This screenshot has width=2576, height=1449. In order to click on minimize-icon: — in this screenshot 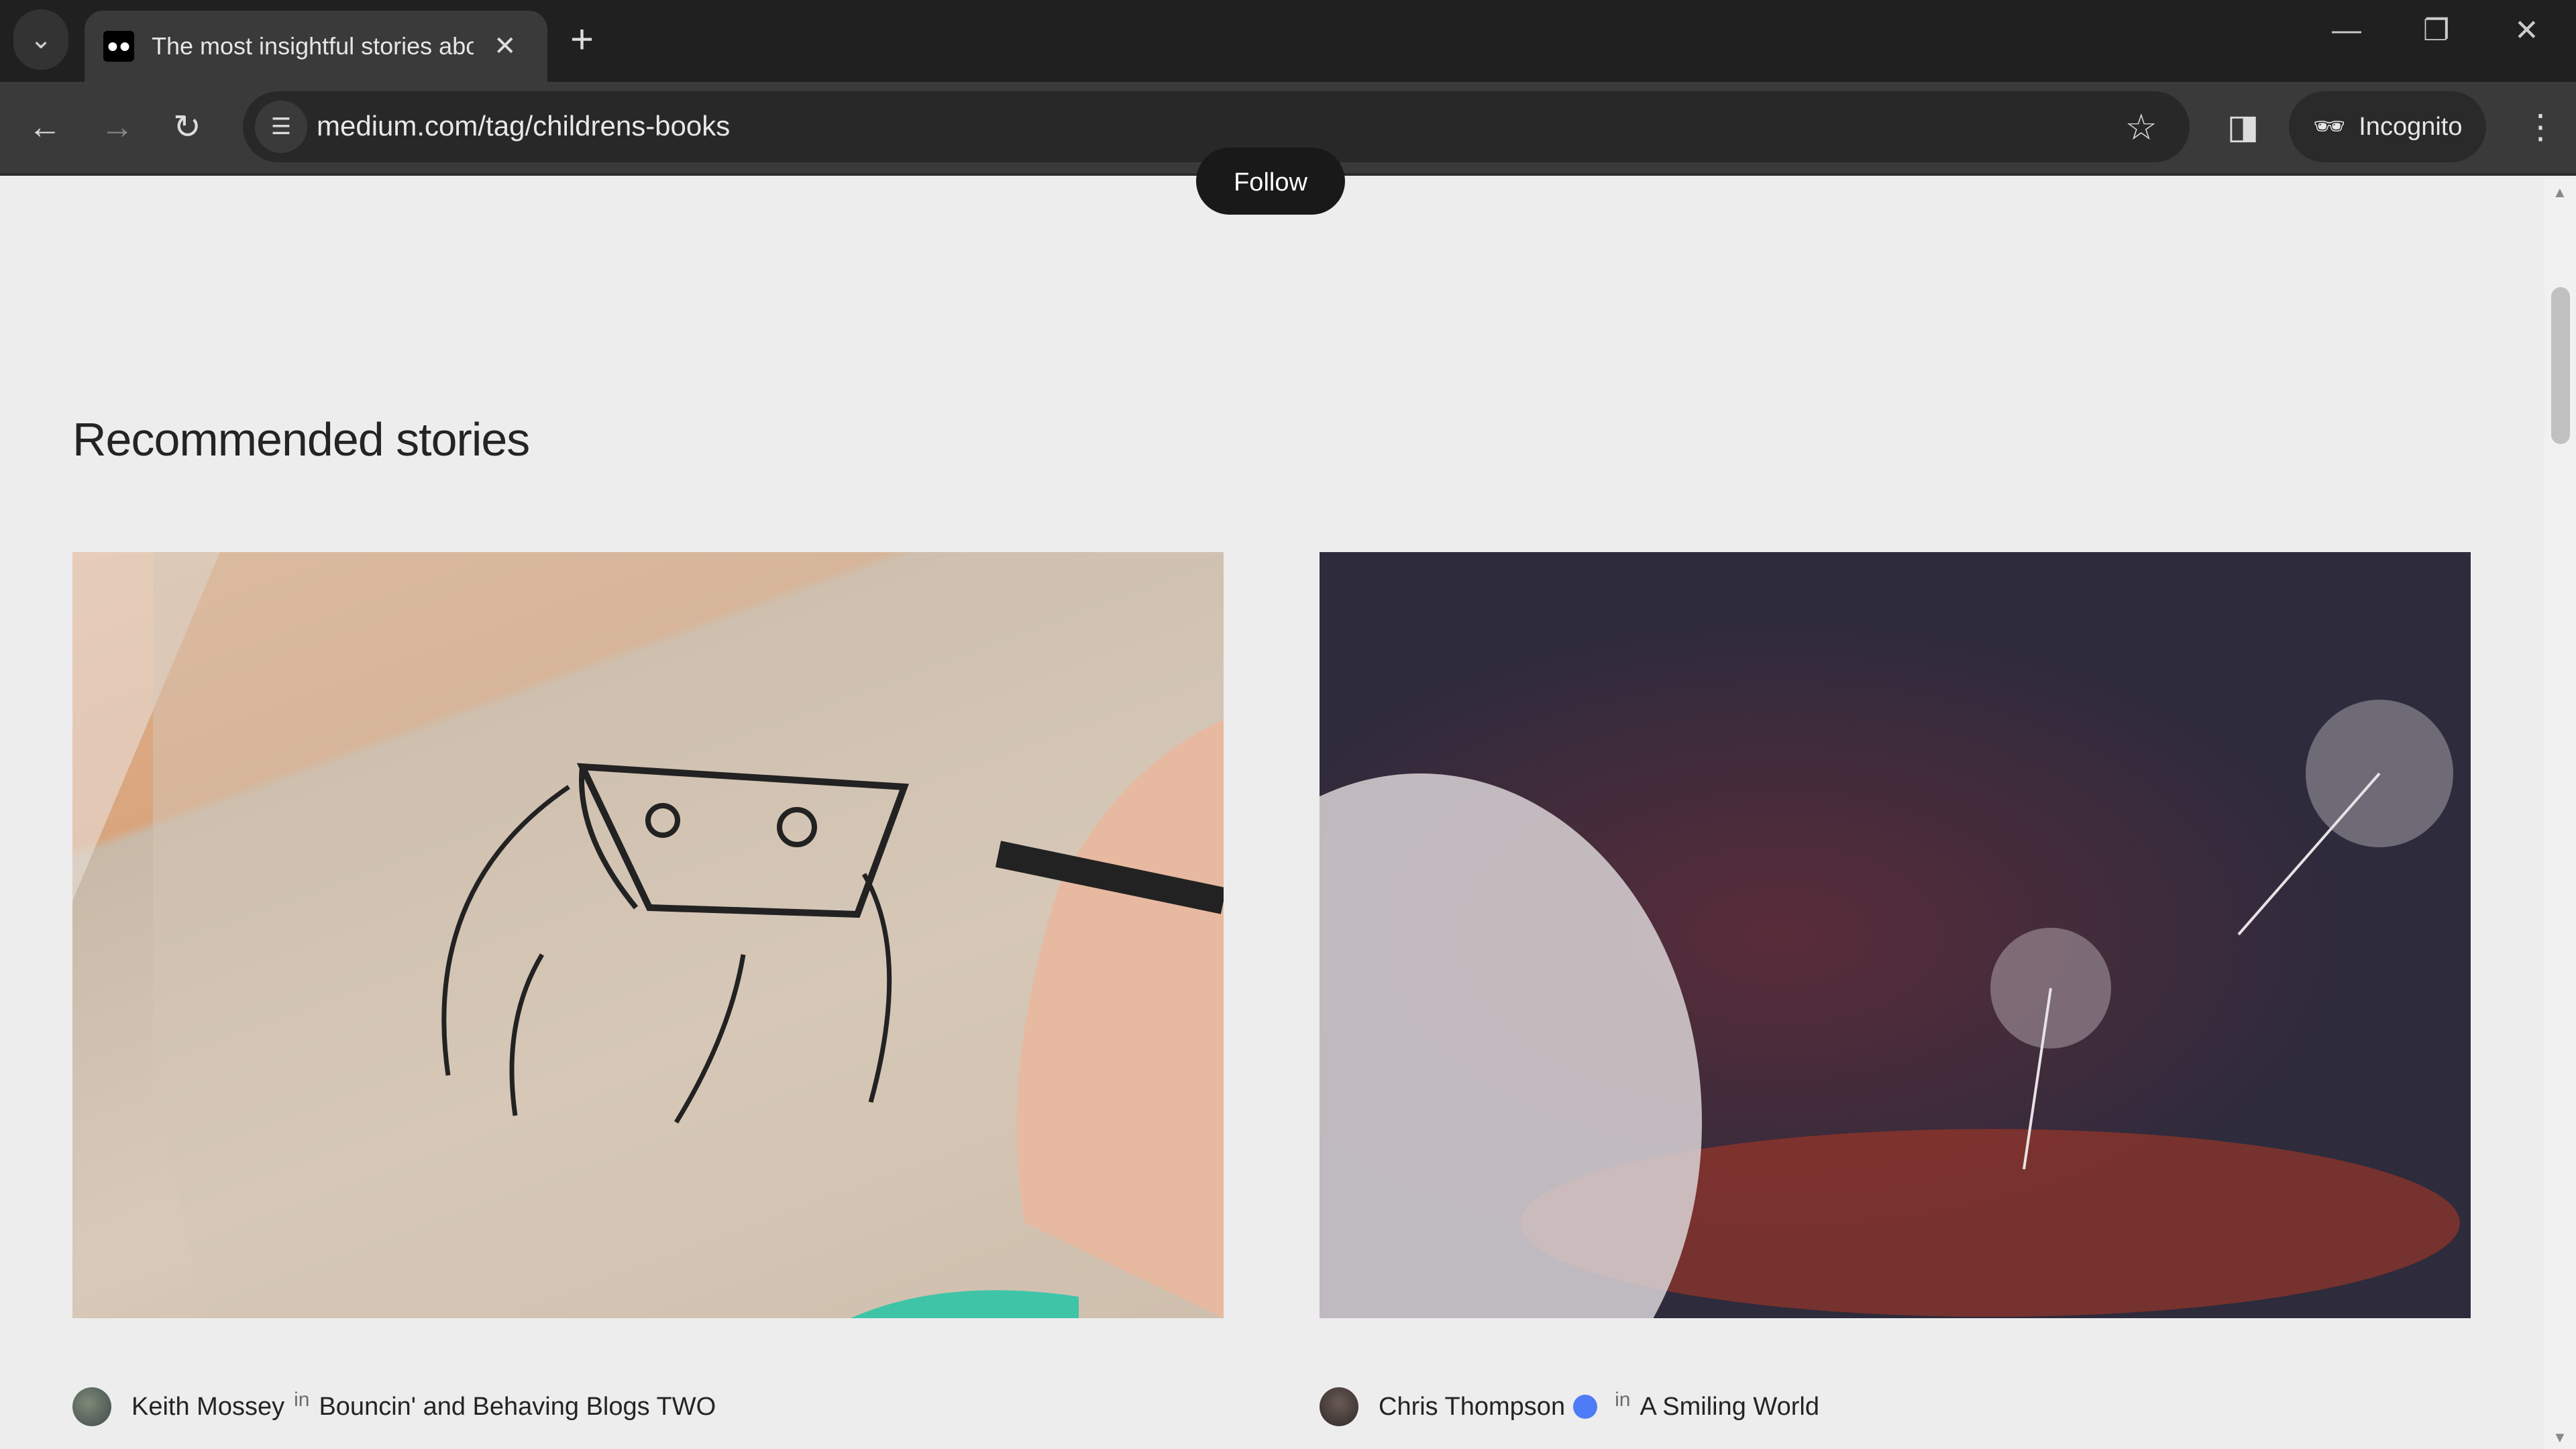, I will do `click(2346, 30)`.